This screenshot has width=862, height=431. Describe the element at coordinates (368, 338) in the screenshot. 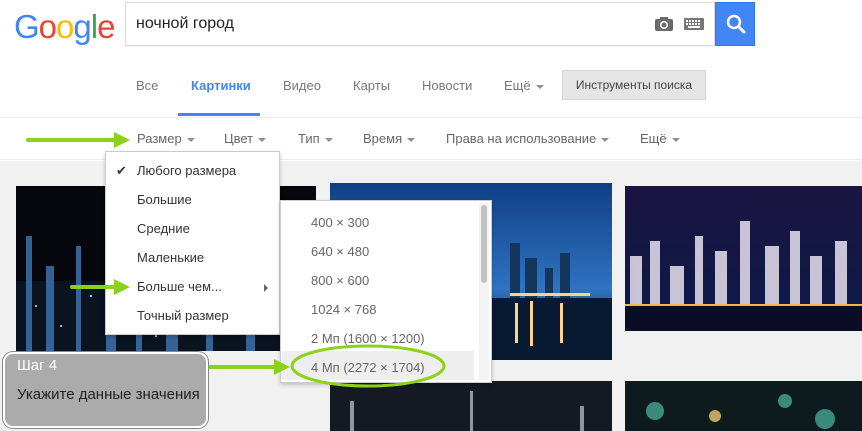

I see `submenu-item-2mp: 2 Мп (1600 × 1200)` at that location.